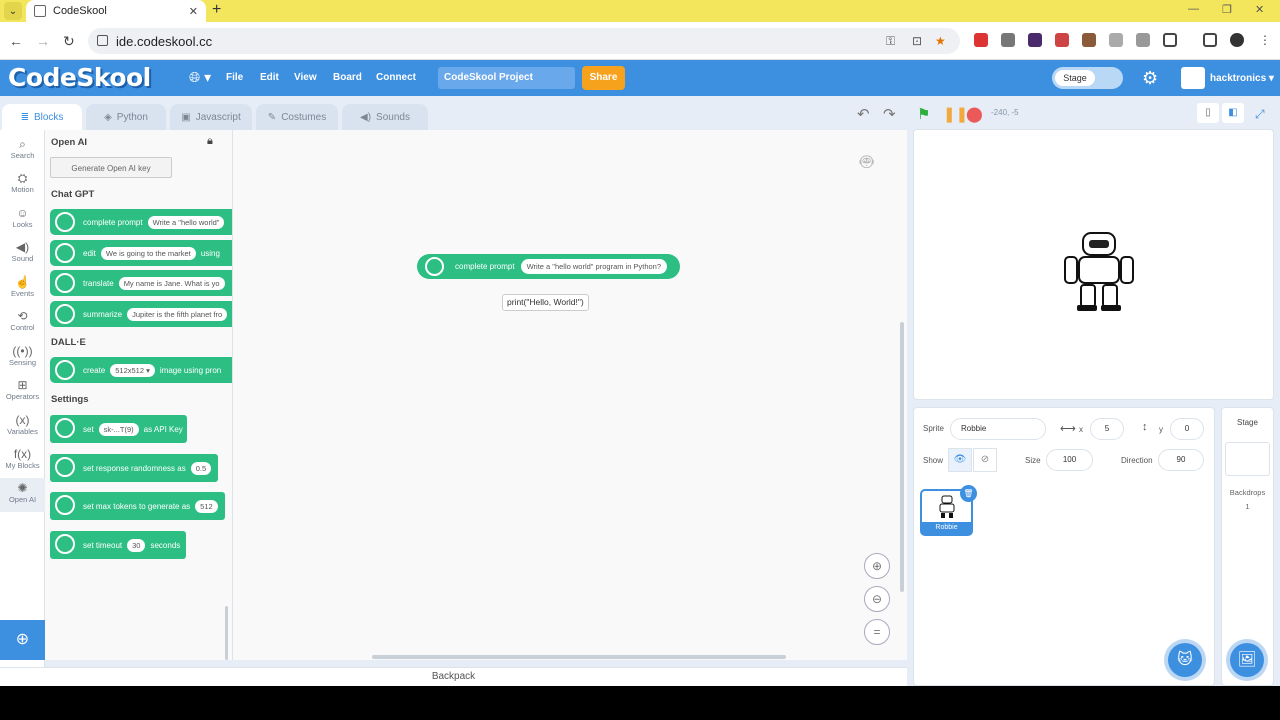 Image resolution: width=1280 pixels, height=720 pixels. Describe the element at coordinates (1247, 660) in the screenshot. I see `add-backdrop-button: 🖼︎` at that location.